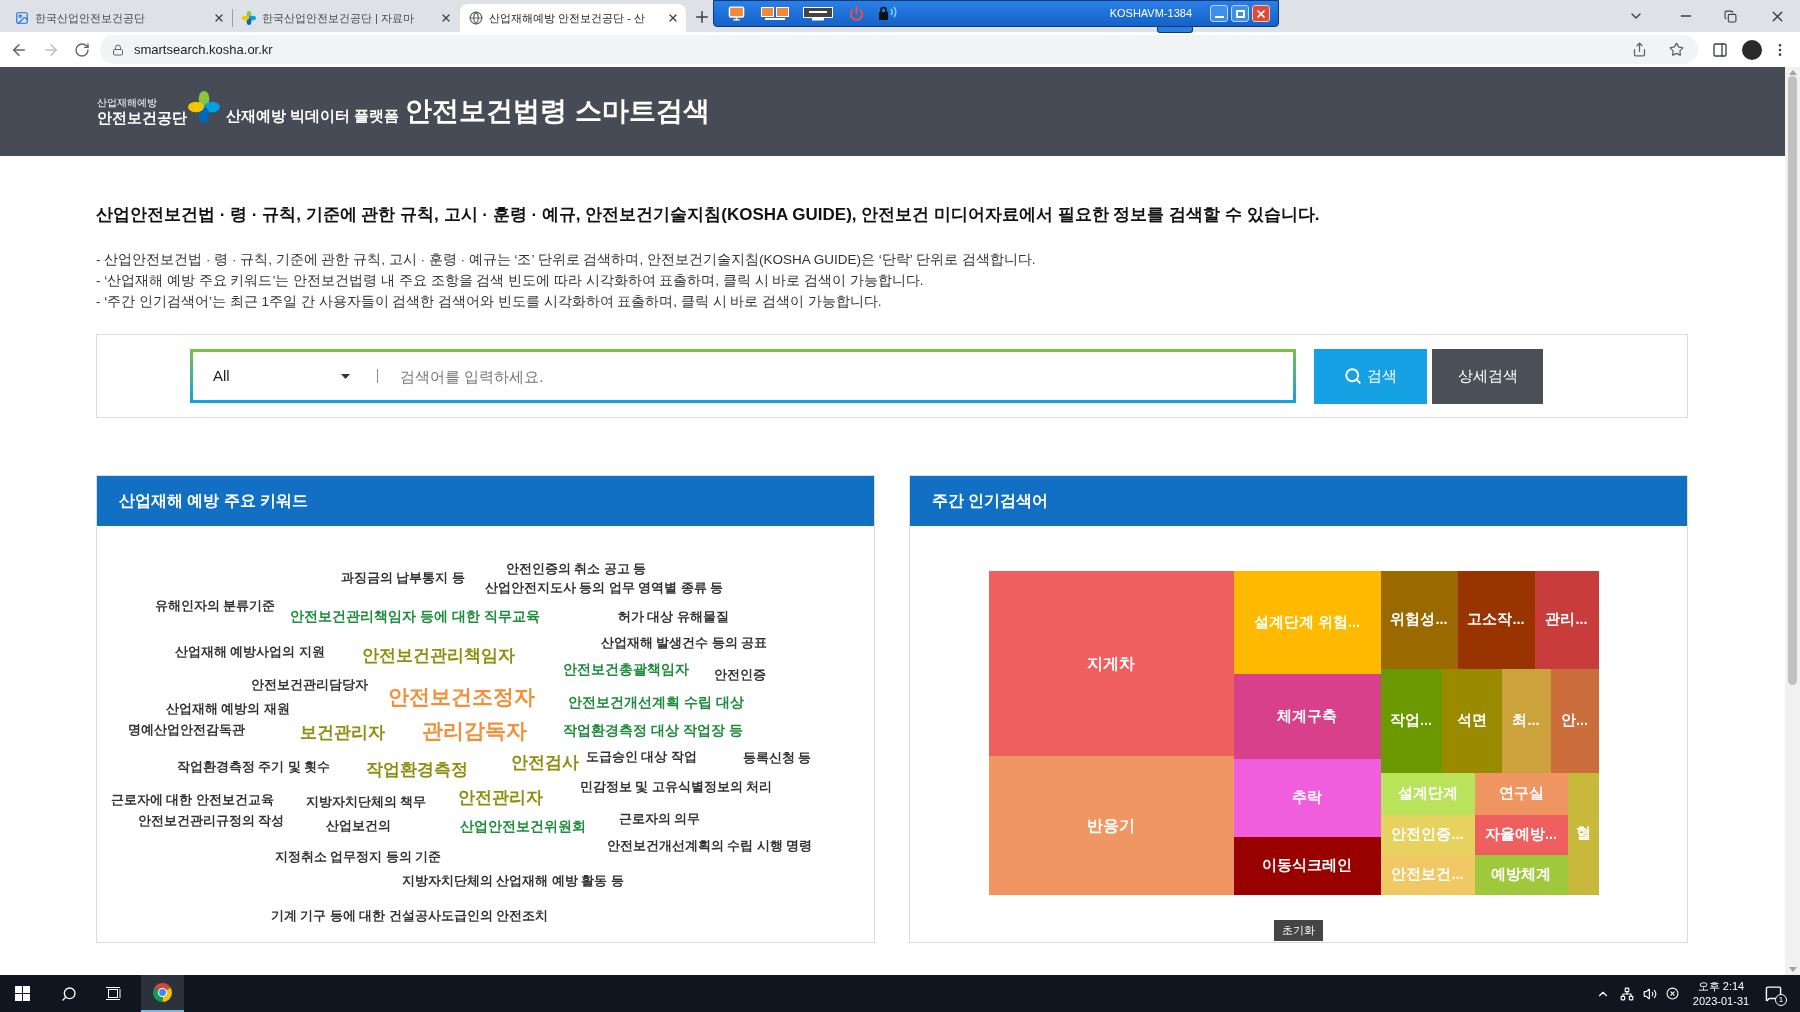 The height and width of the screenshot is (1012, 1800). I want to click on address-bar: smartsearch.kosha.or.kr, so click(899, 49).